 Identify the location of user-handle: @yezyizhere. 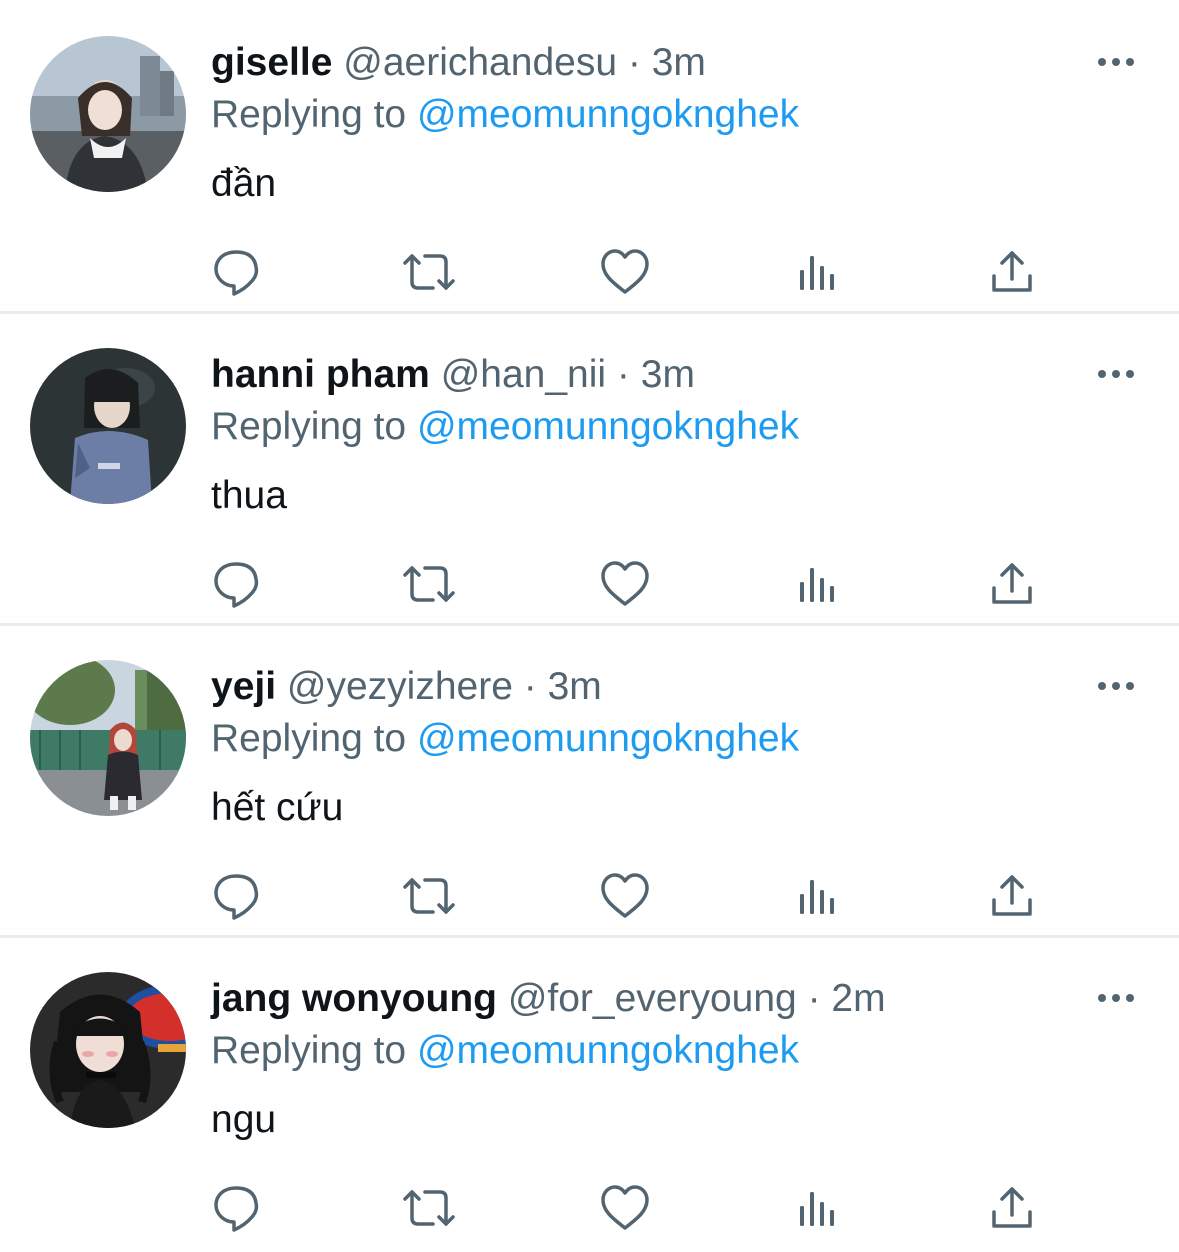
(400, 686).